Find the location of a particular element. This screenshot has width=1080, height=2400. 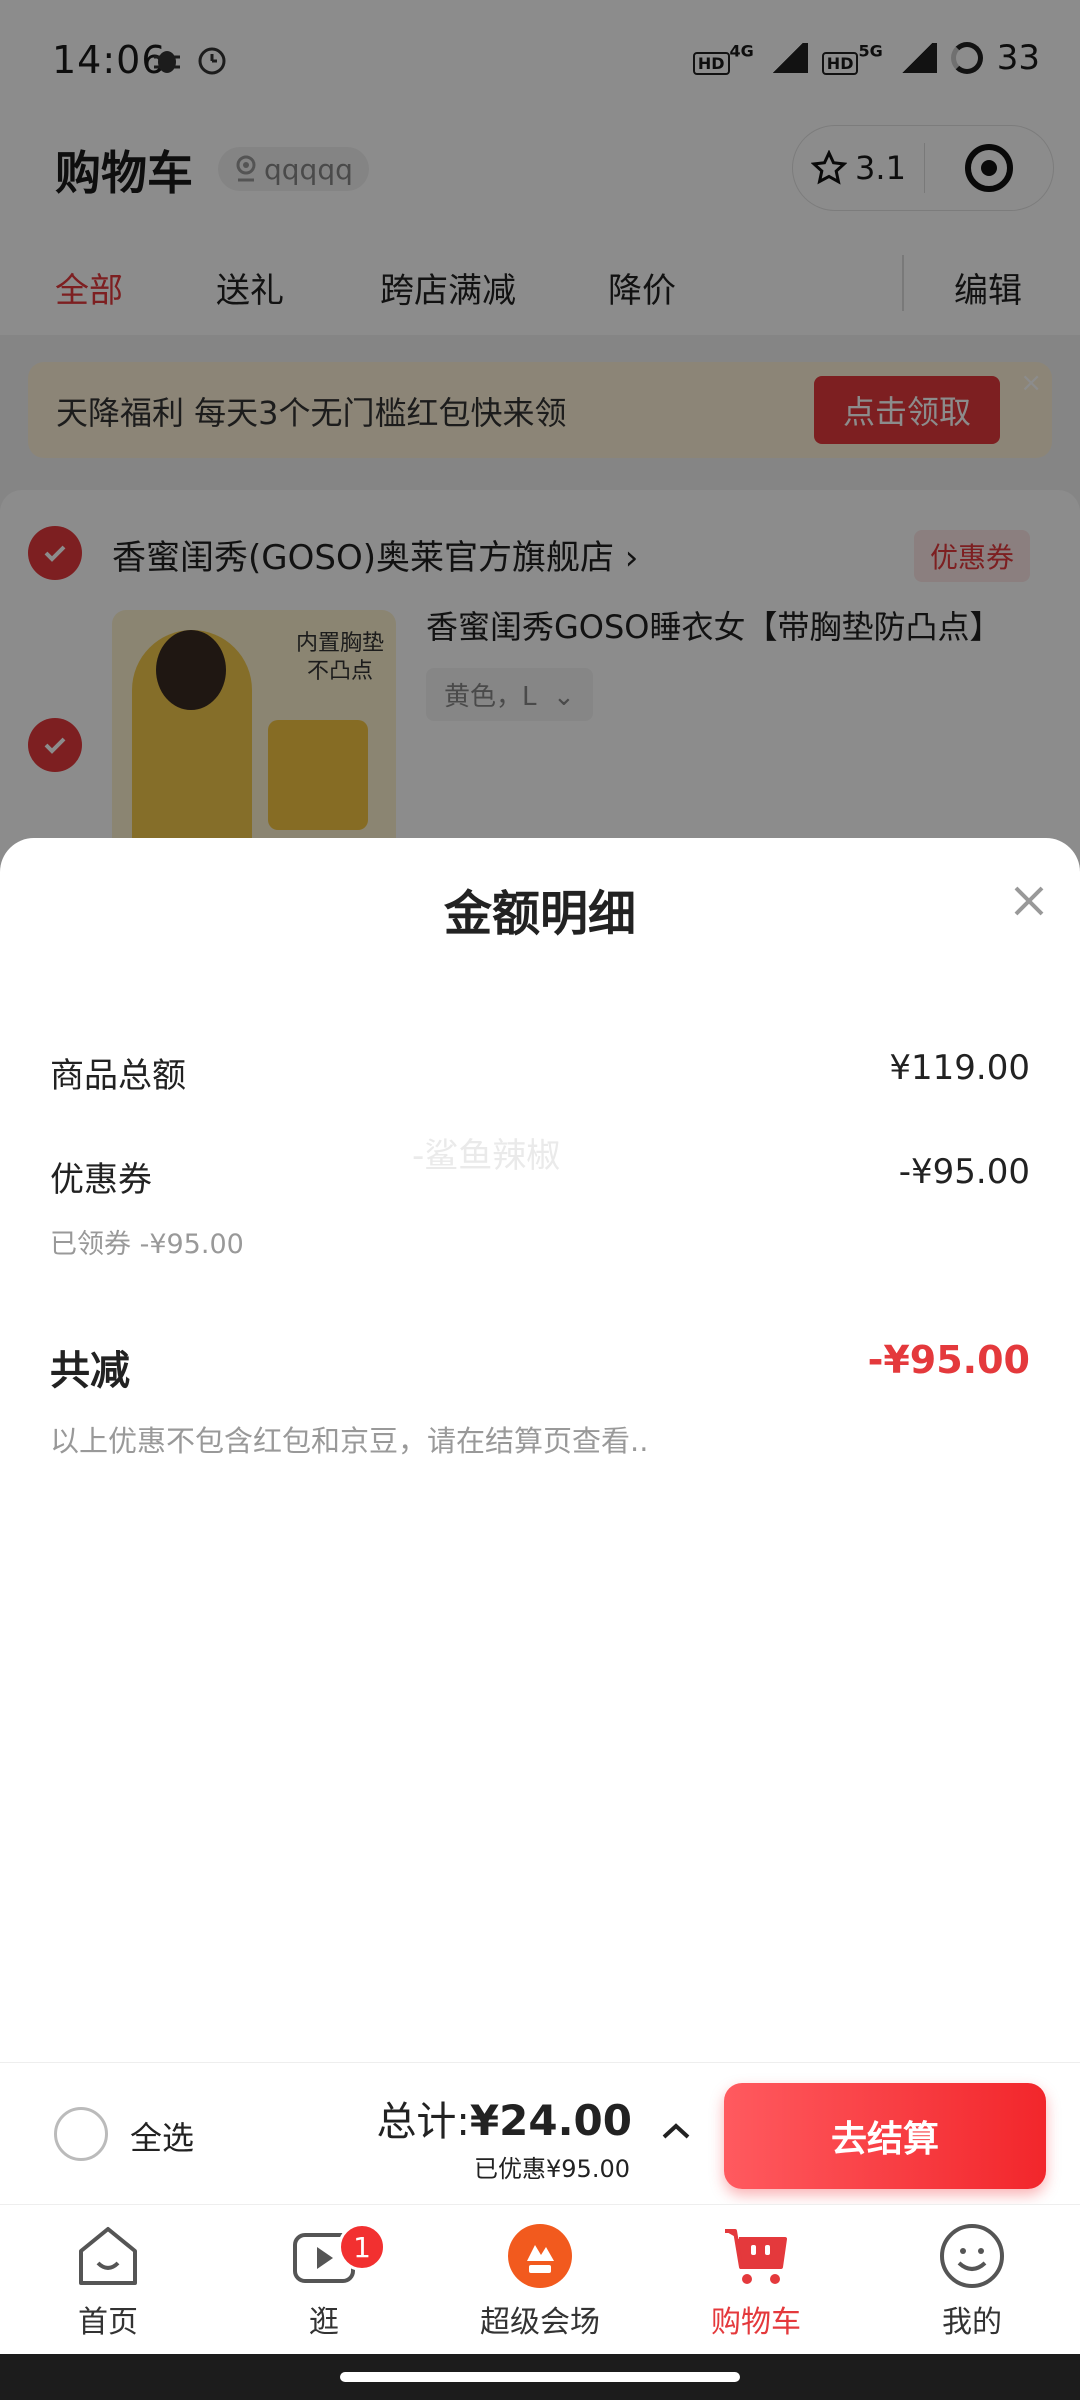

gesture-bar is located at coordinates (540, 2377).